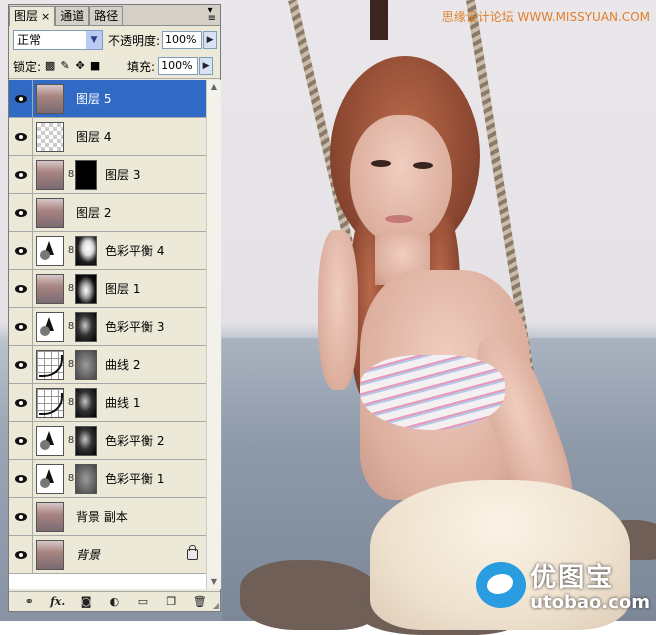  What do you see at coordinates (29, 601) in the screenshot?
I see `link-layers-icon: ⚭` at bounding box center [29, 601].